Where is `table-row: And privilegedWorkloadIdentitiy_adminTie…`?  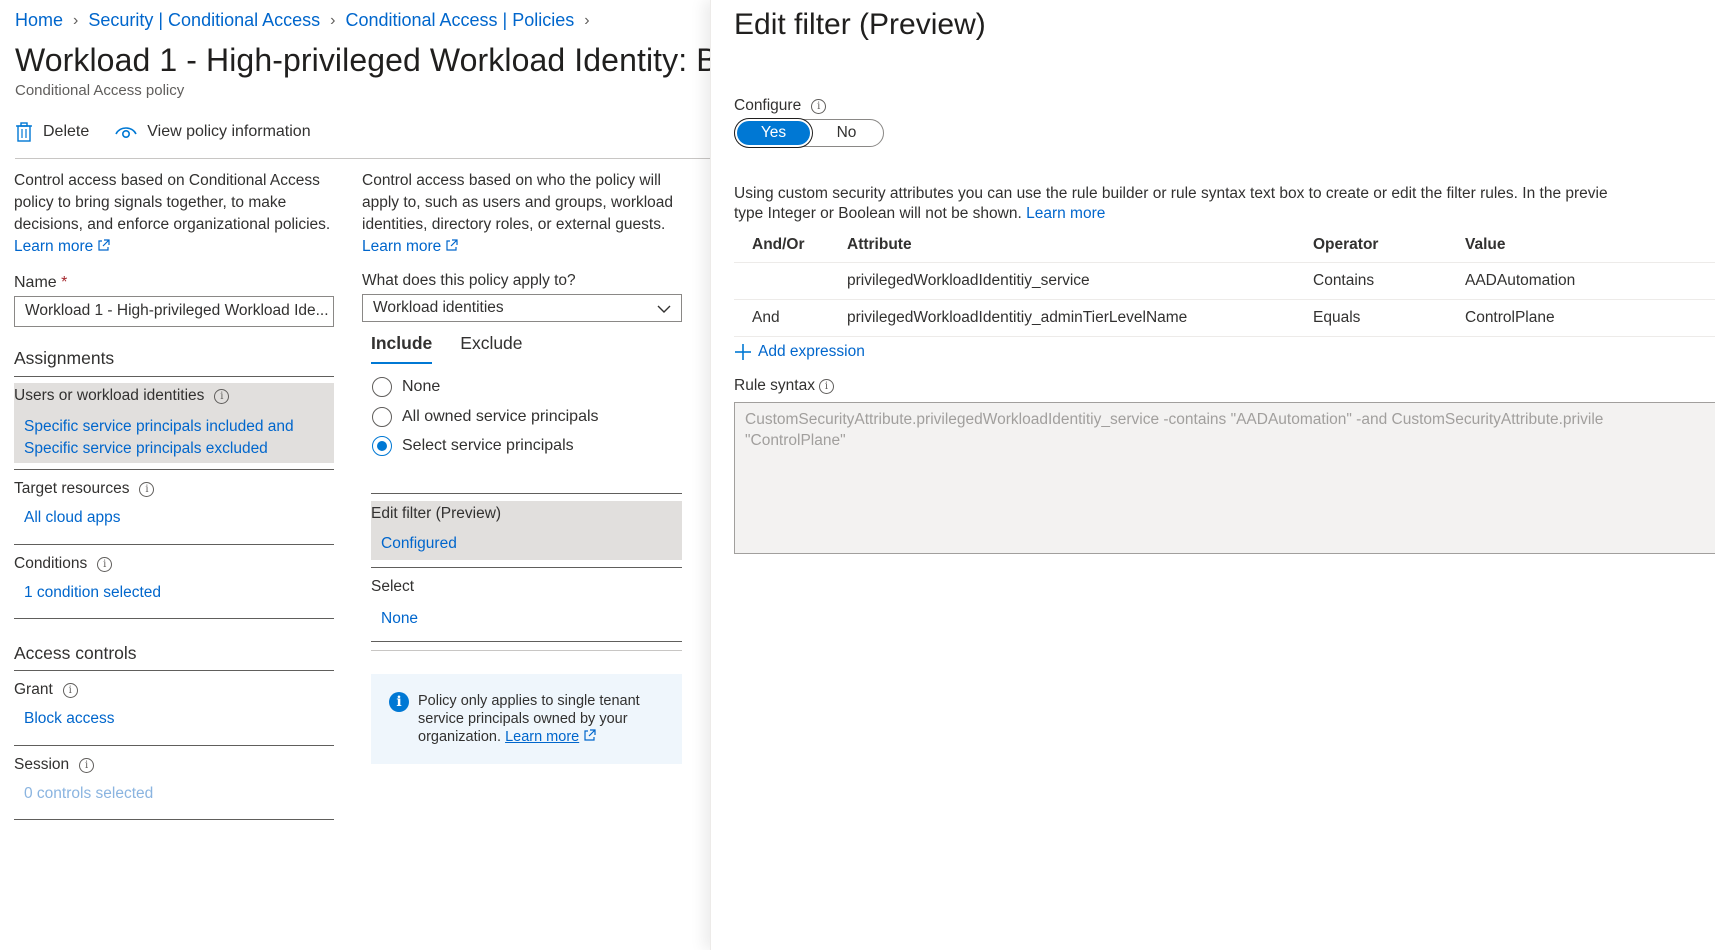 table-row: And privilegedWorkloadIdentitiy_adminTie… is located at coordinates (1224, 318).